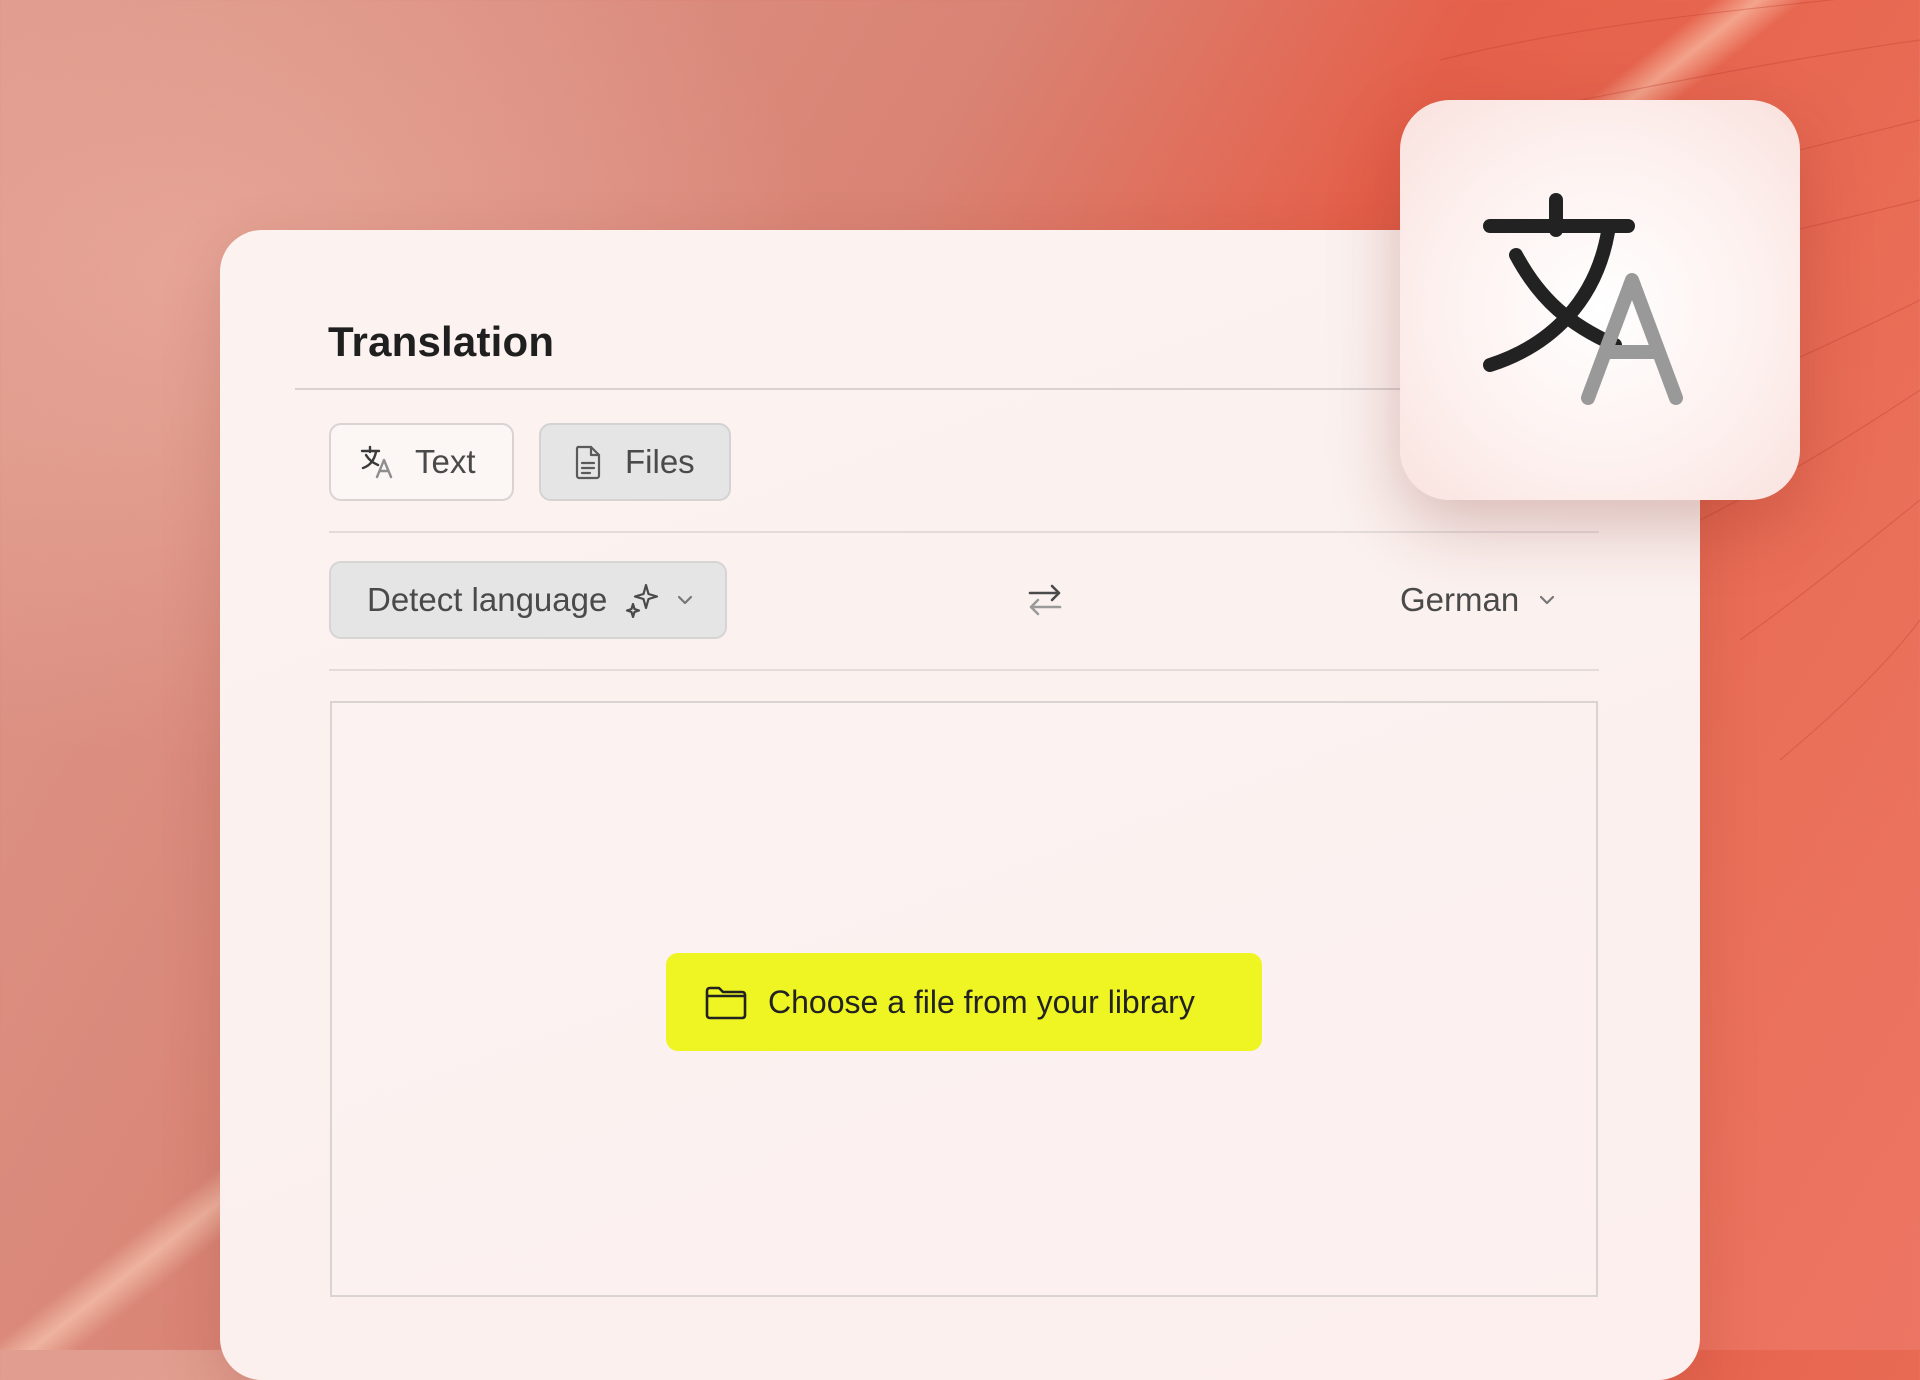 The image size is (1920, 1380). What do you see at coordinates (964, 532) in the screenshot?
I see `tabs-divider` at bounding box center [964, 532].